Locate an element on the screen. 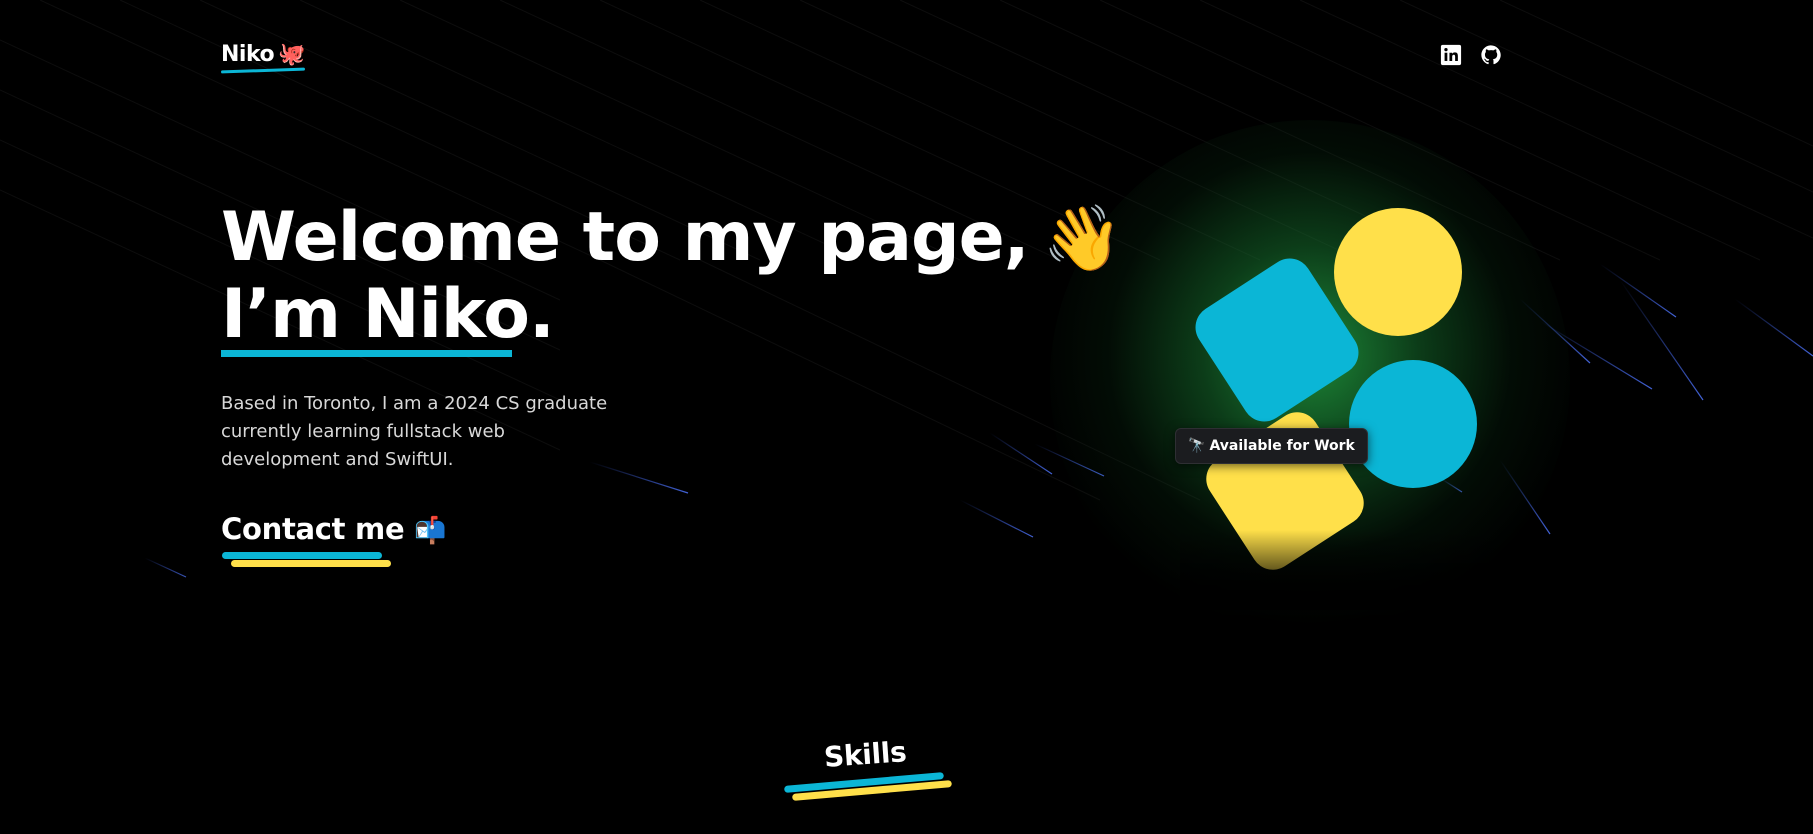  social-links is located at coordinates (1471, 55).